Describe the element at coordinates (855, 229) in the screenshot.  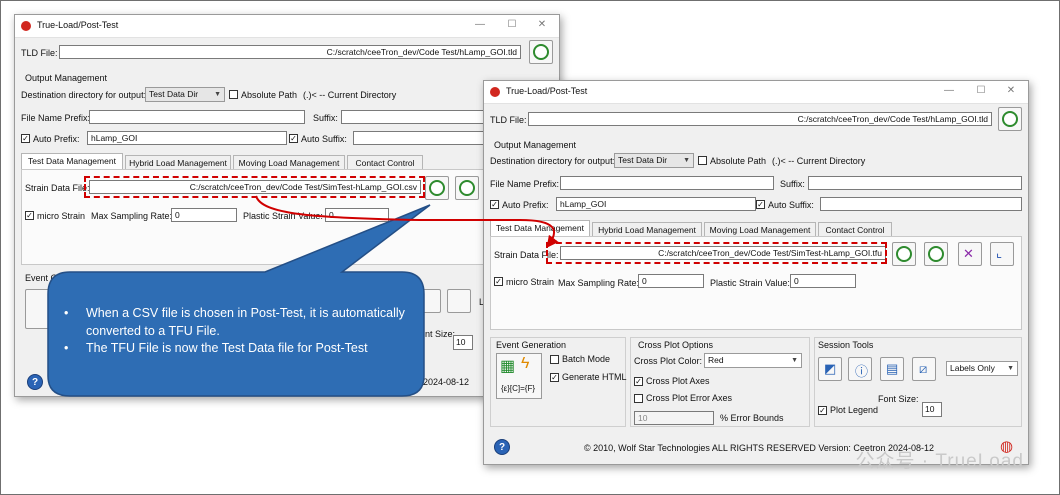
I see `tab-contact-control: Contact Control` at that location.